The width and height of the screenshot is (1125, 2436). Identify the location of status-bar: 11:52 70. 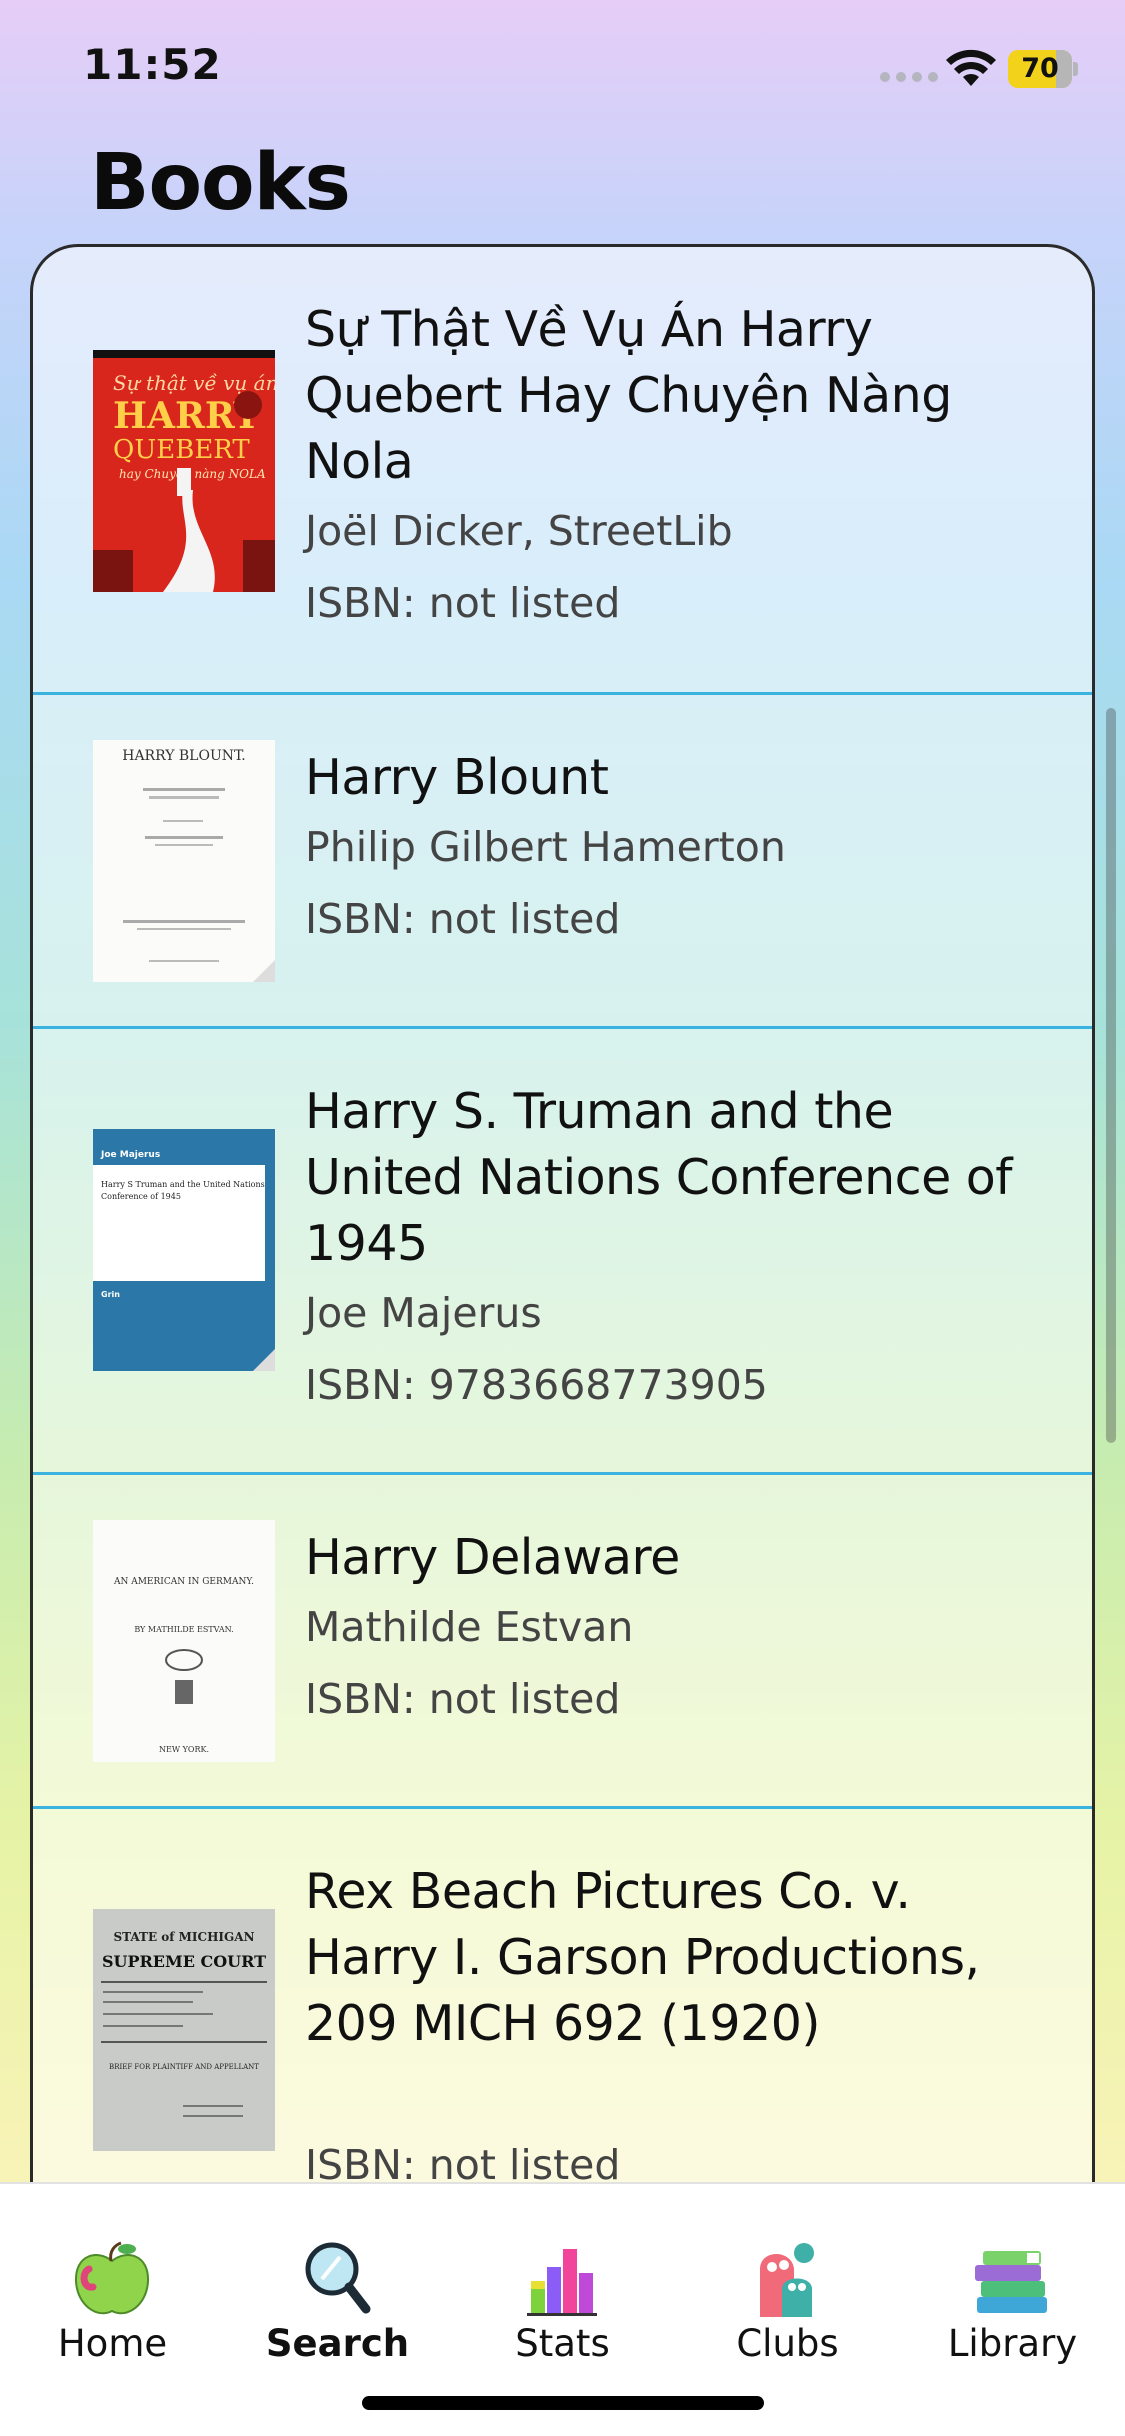
(562, 70).